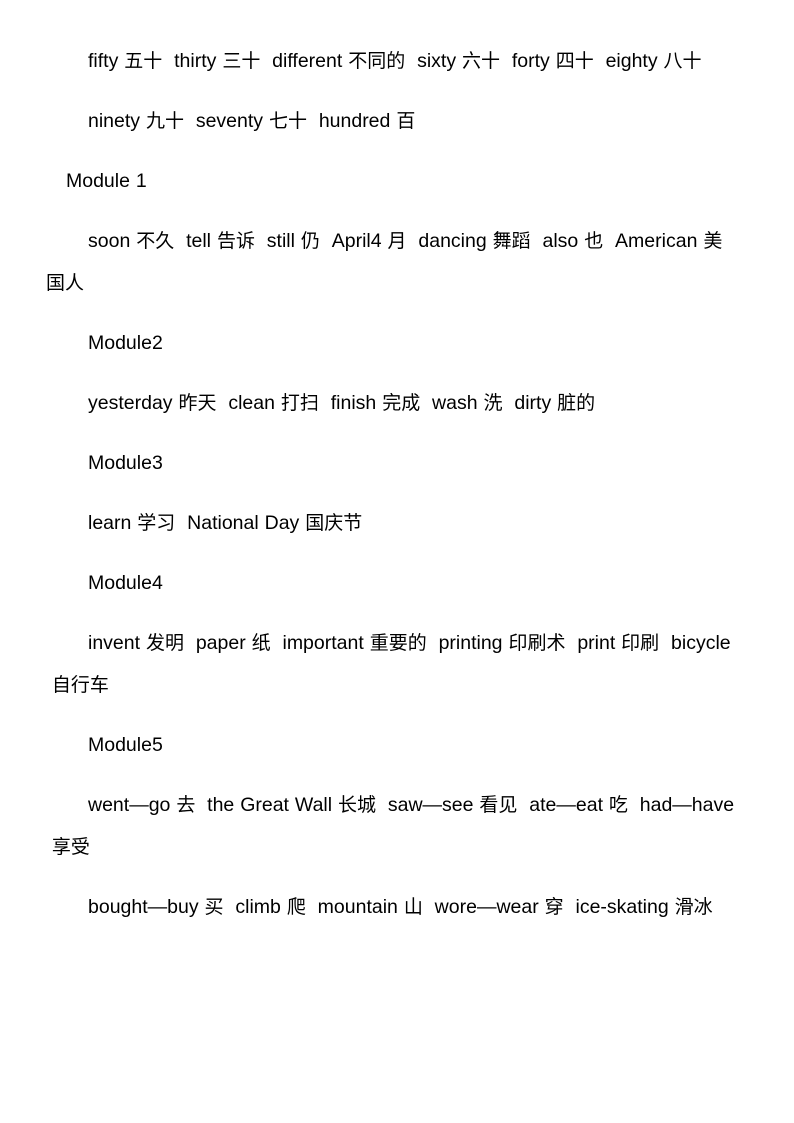  Describe the element at coordinates (334, 523) in the screenshot. I see `vocab-gloss-zh: 国庆节` at that location.